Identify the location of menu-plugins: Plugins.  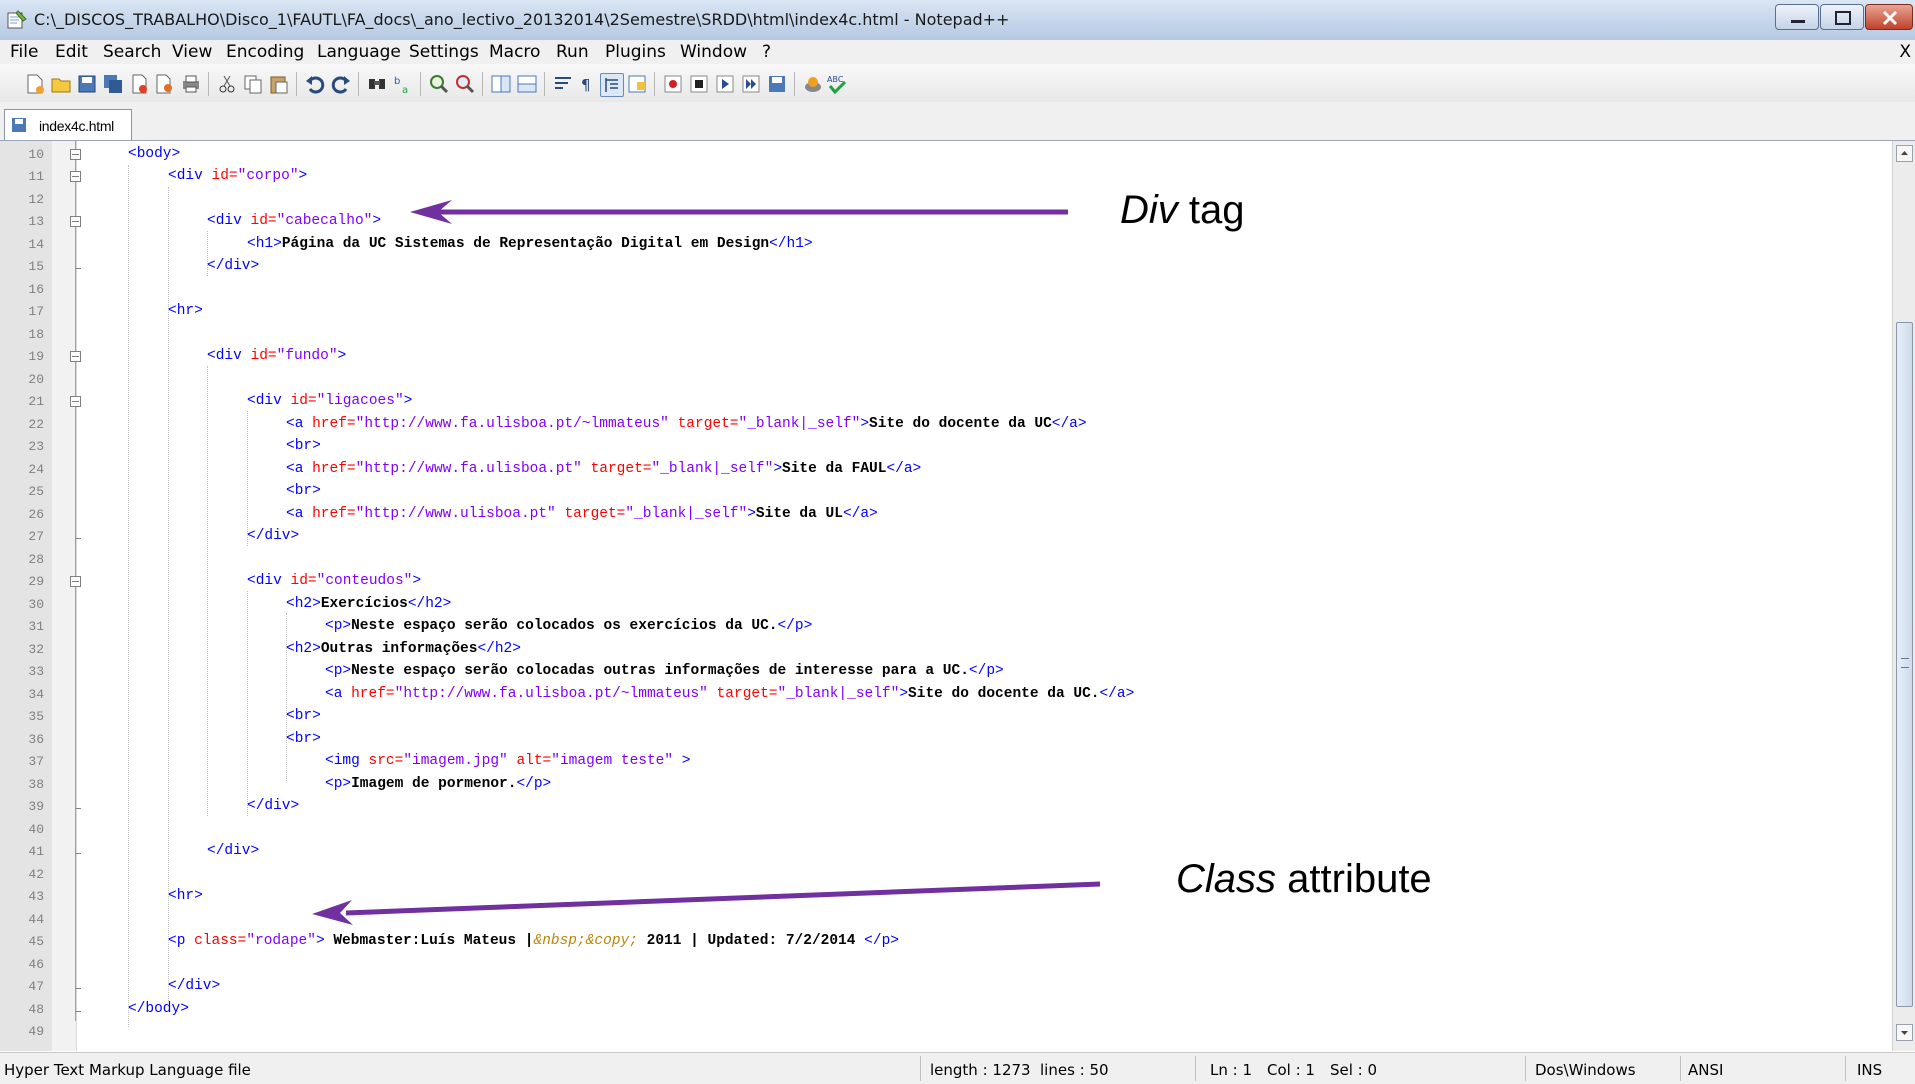
(635, 52).